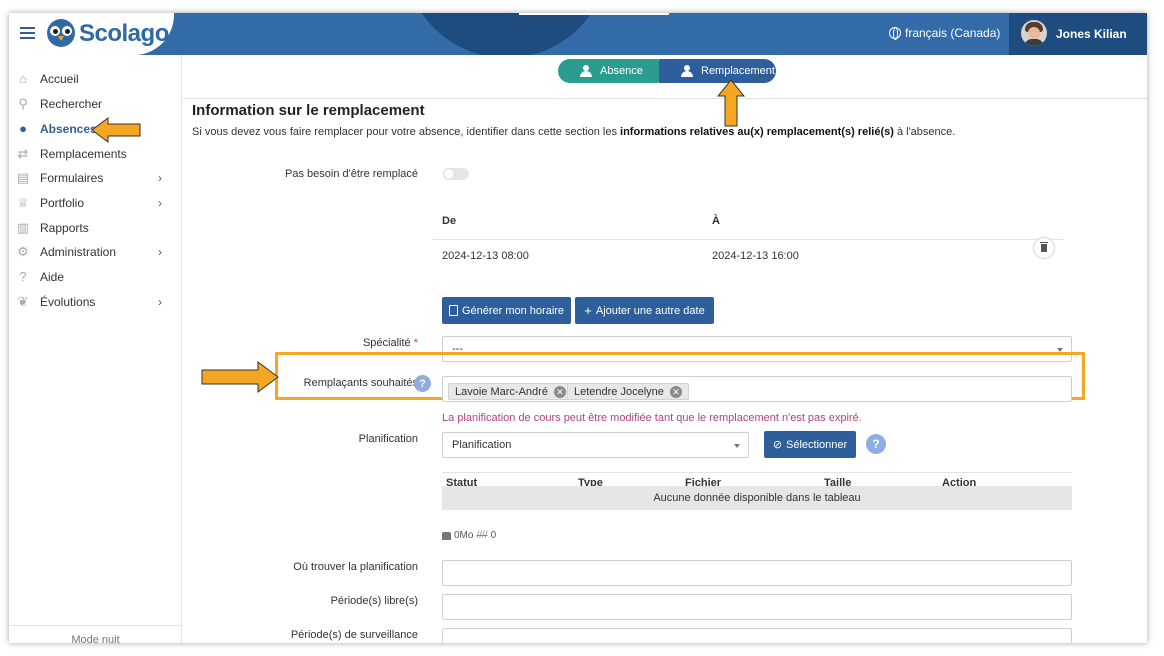  What do you see at coordinates (738, 71) in the screenshot?
I see `step-remplacement-label: Remplacement` at bounding box center [738, 71].